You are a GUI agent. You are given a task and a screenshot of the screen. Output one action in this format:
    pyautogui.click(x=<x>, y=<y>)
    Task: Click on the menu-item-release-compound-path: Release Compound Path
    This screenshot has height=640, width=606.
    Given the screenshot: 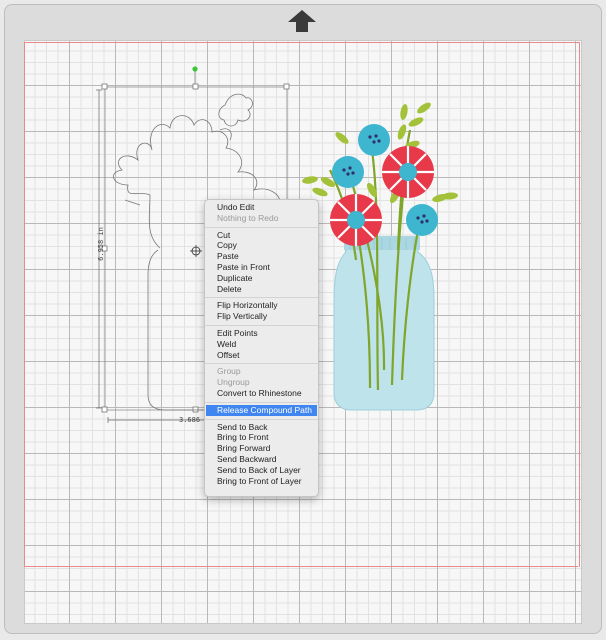 What is the action you would take?
    pyautogui.click(x=261, y=410)
    